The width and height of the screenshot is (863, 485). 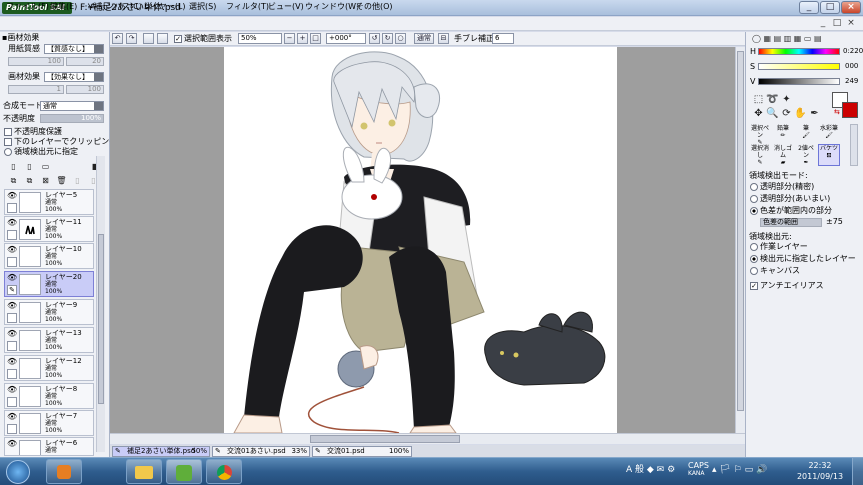 I want to click on layer-scrollbar, so click(x=100, y=304).